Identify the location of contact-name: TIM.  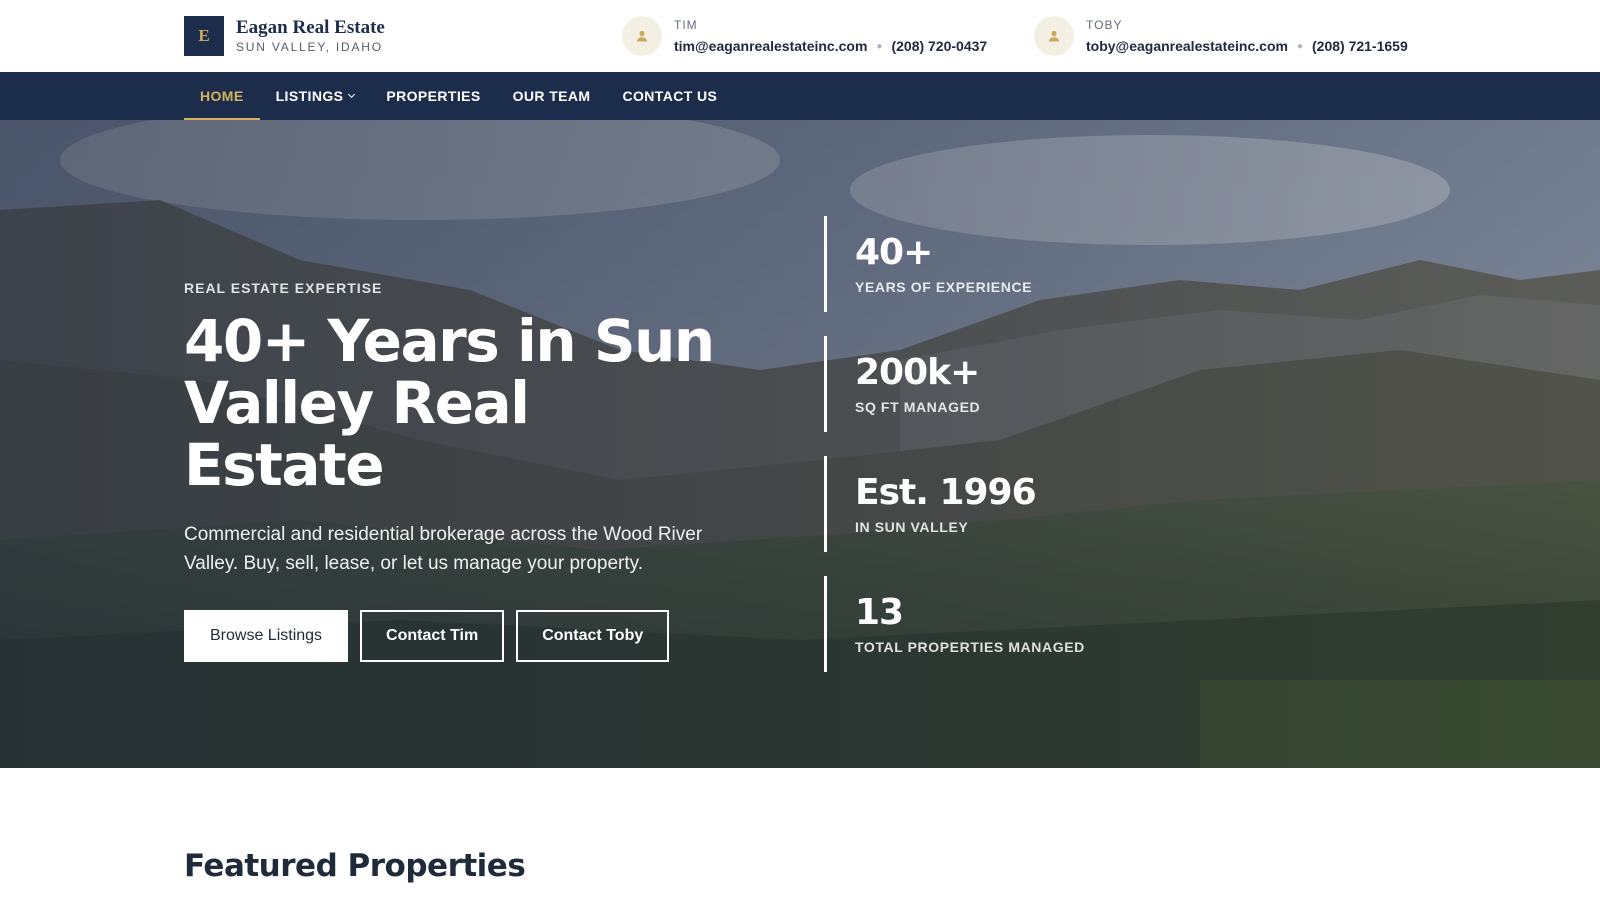
(686, 25).